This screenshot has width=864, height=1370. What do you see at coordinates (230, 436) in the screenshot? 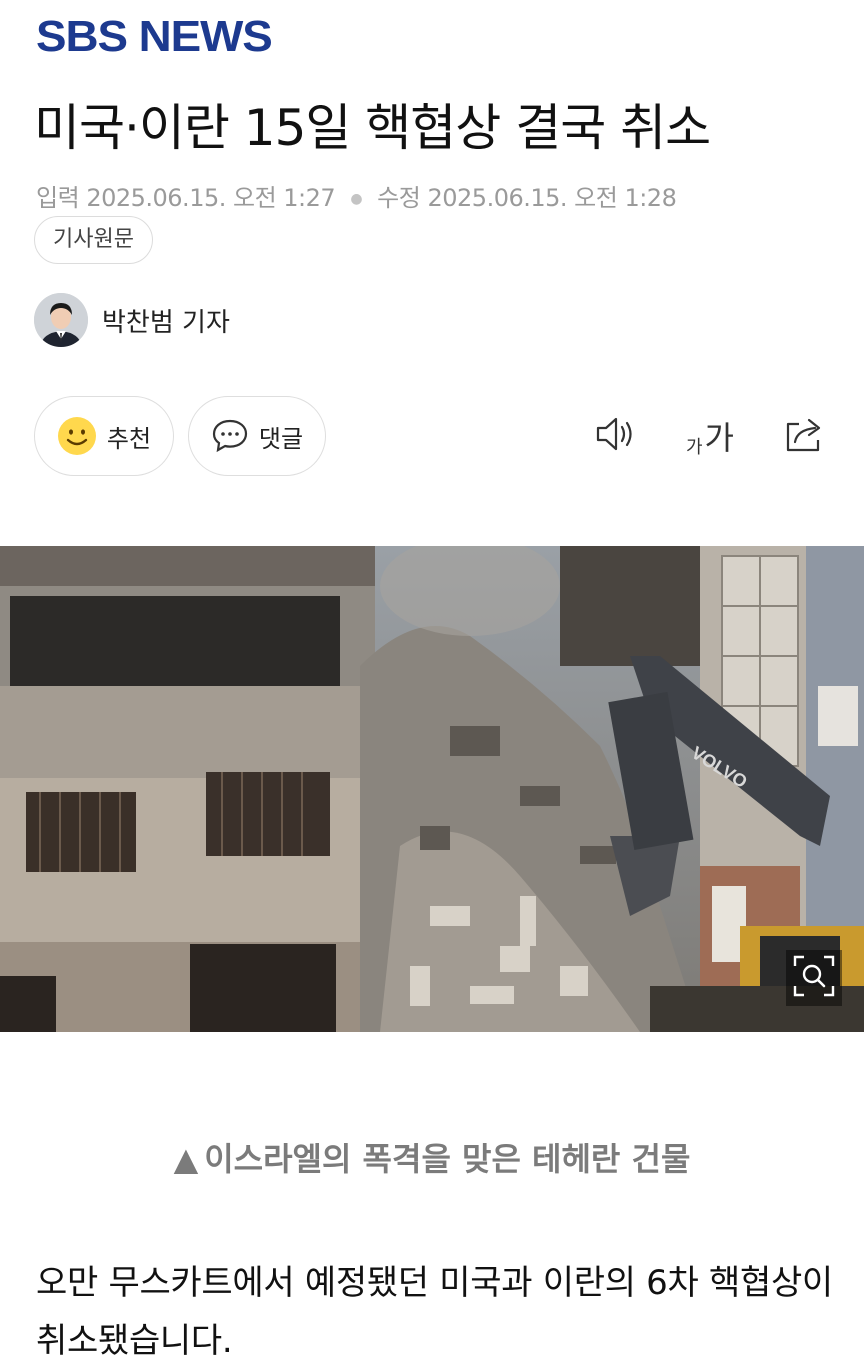
I see `speech-bubble-icon` at bounding box center [230, 436].